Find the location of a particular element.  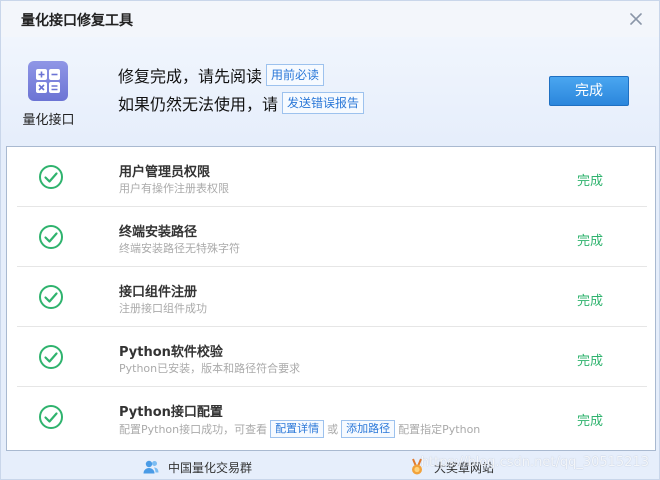

message-line-2-text: 如果仍然无法使用，请 is located at coordinates (198, 104).